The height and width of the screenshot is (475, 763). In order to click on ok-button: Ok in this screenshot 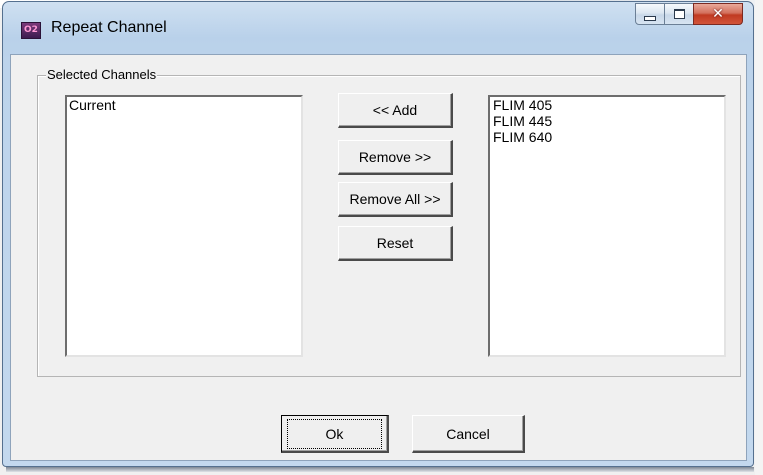, I will do `click(335, 434)`.